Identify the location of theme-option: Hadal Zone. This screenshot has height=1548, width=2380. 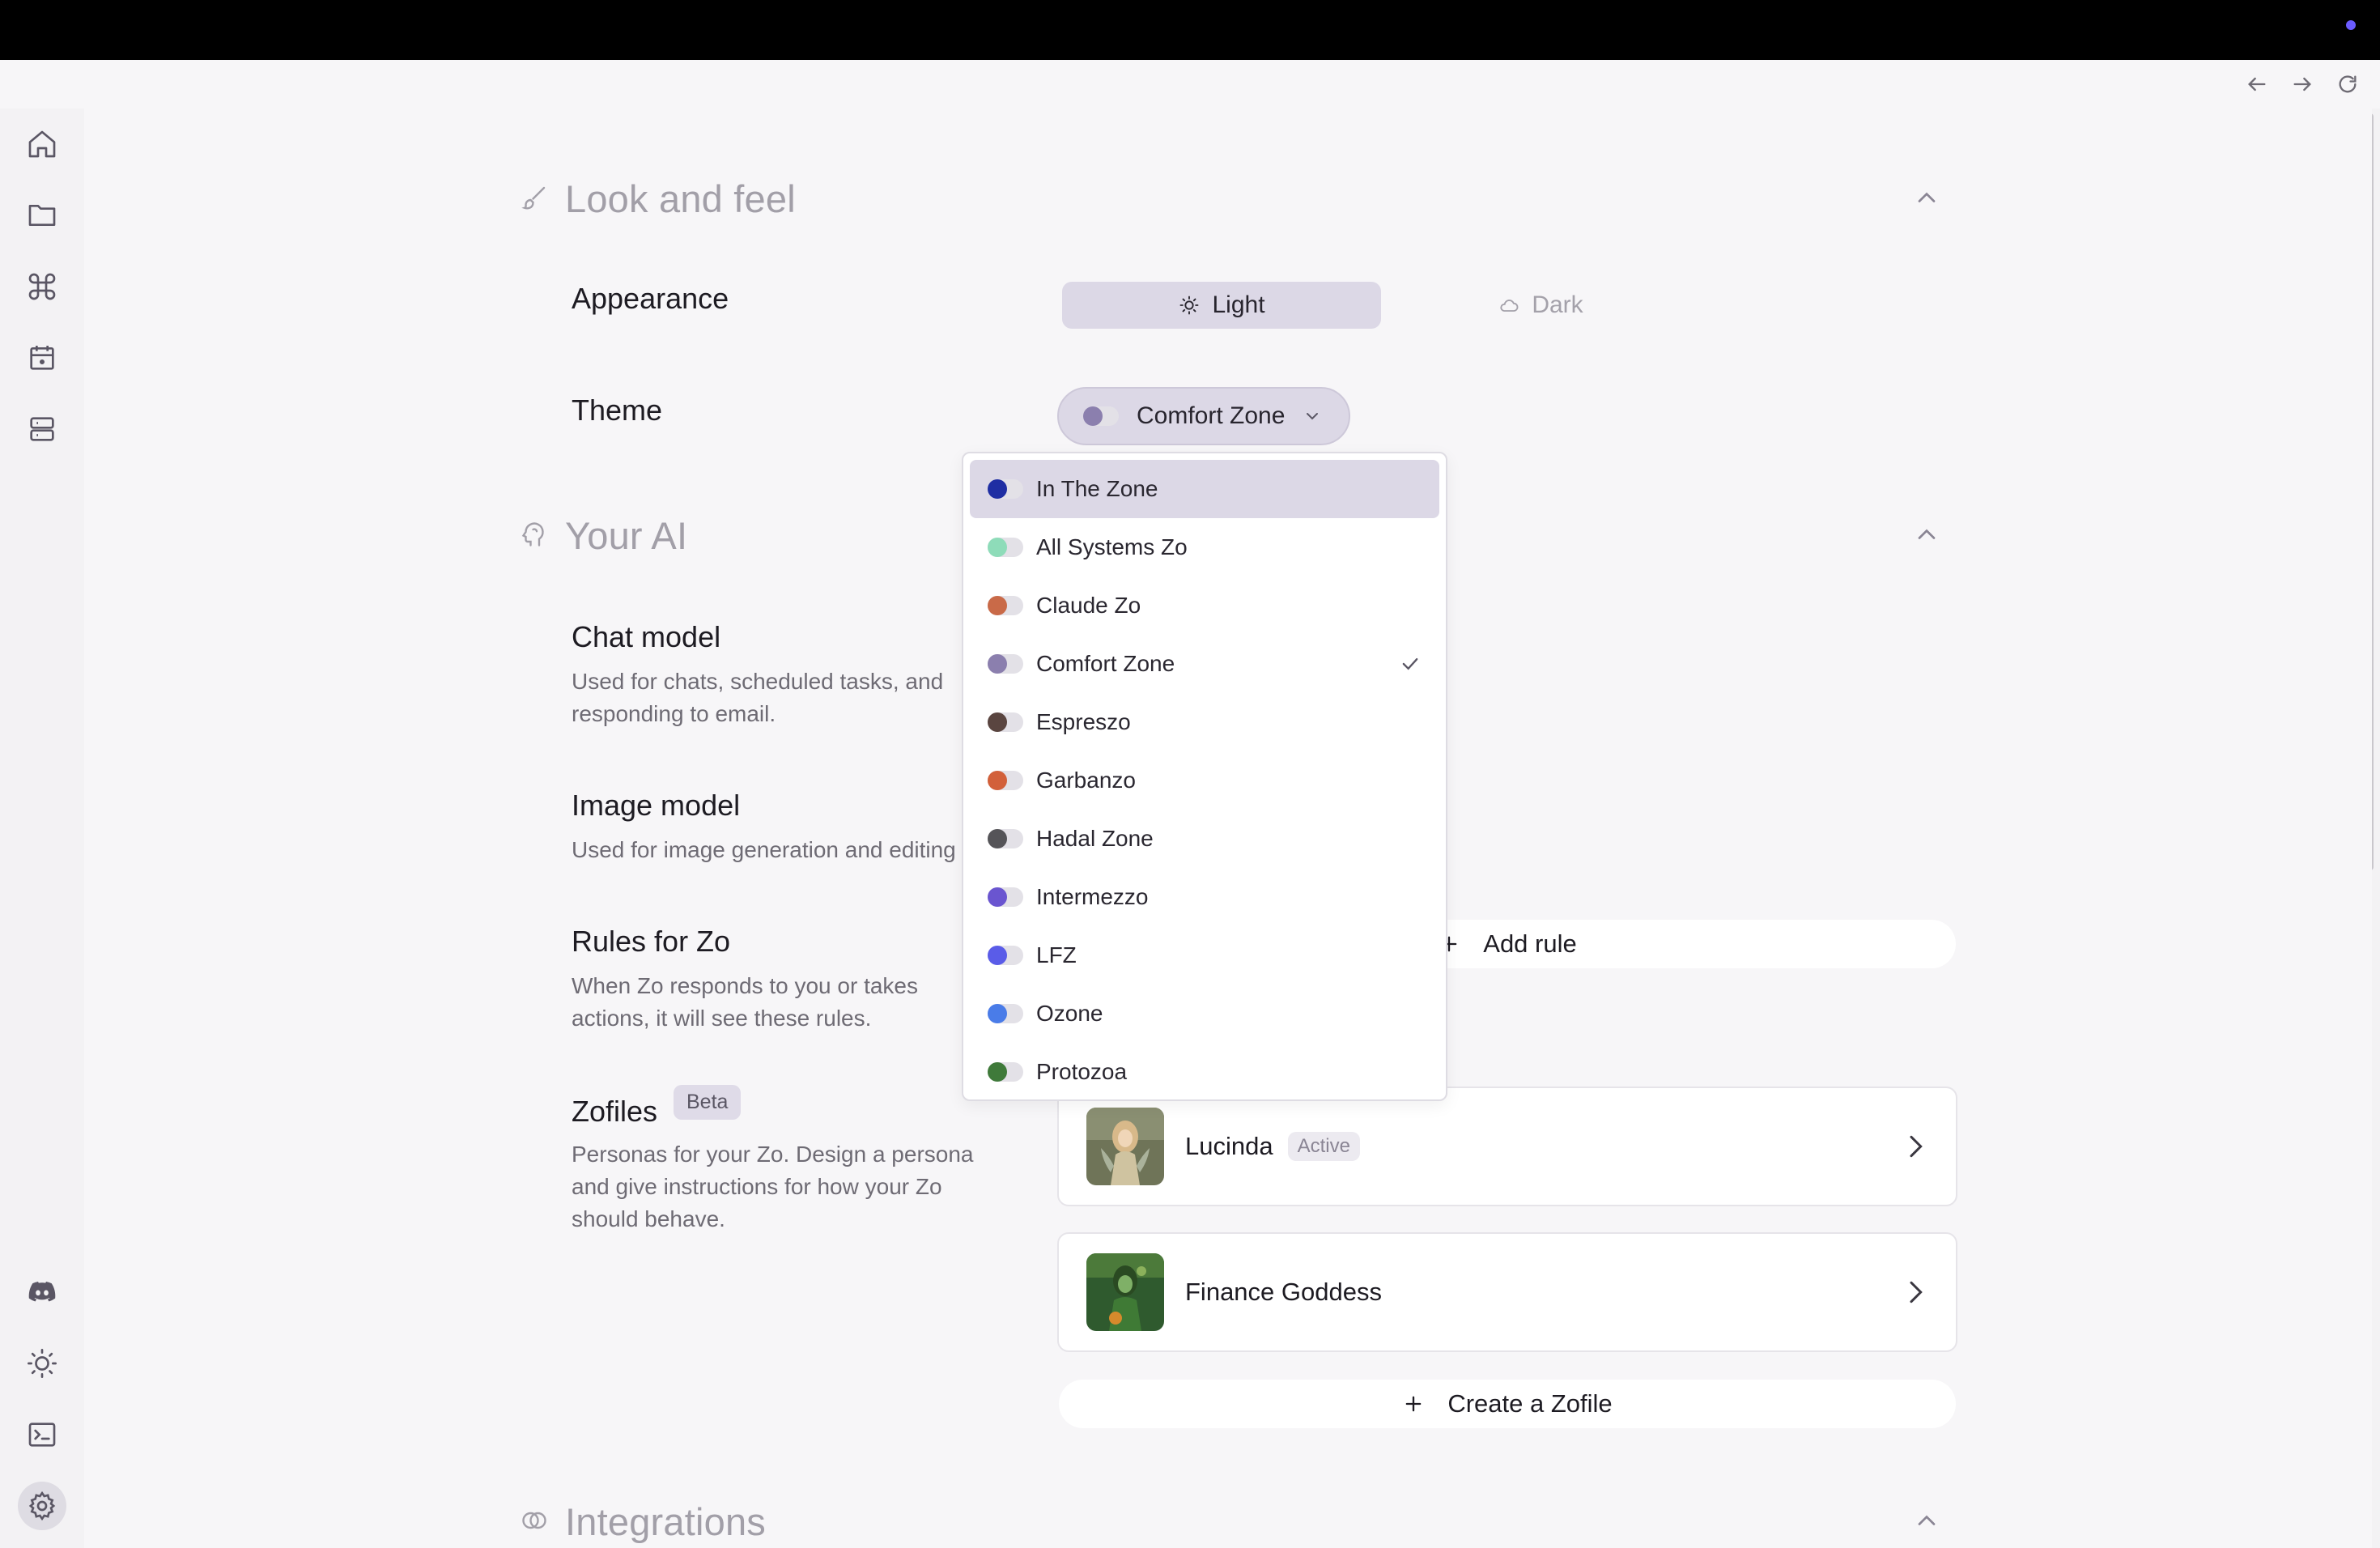
(1204, 839).